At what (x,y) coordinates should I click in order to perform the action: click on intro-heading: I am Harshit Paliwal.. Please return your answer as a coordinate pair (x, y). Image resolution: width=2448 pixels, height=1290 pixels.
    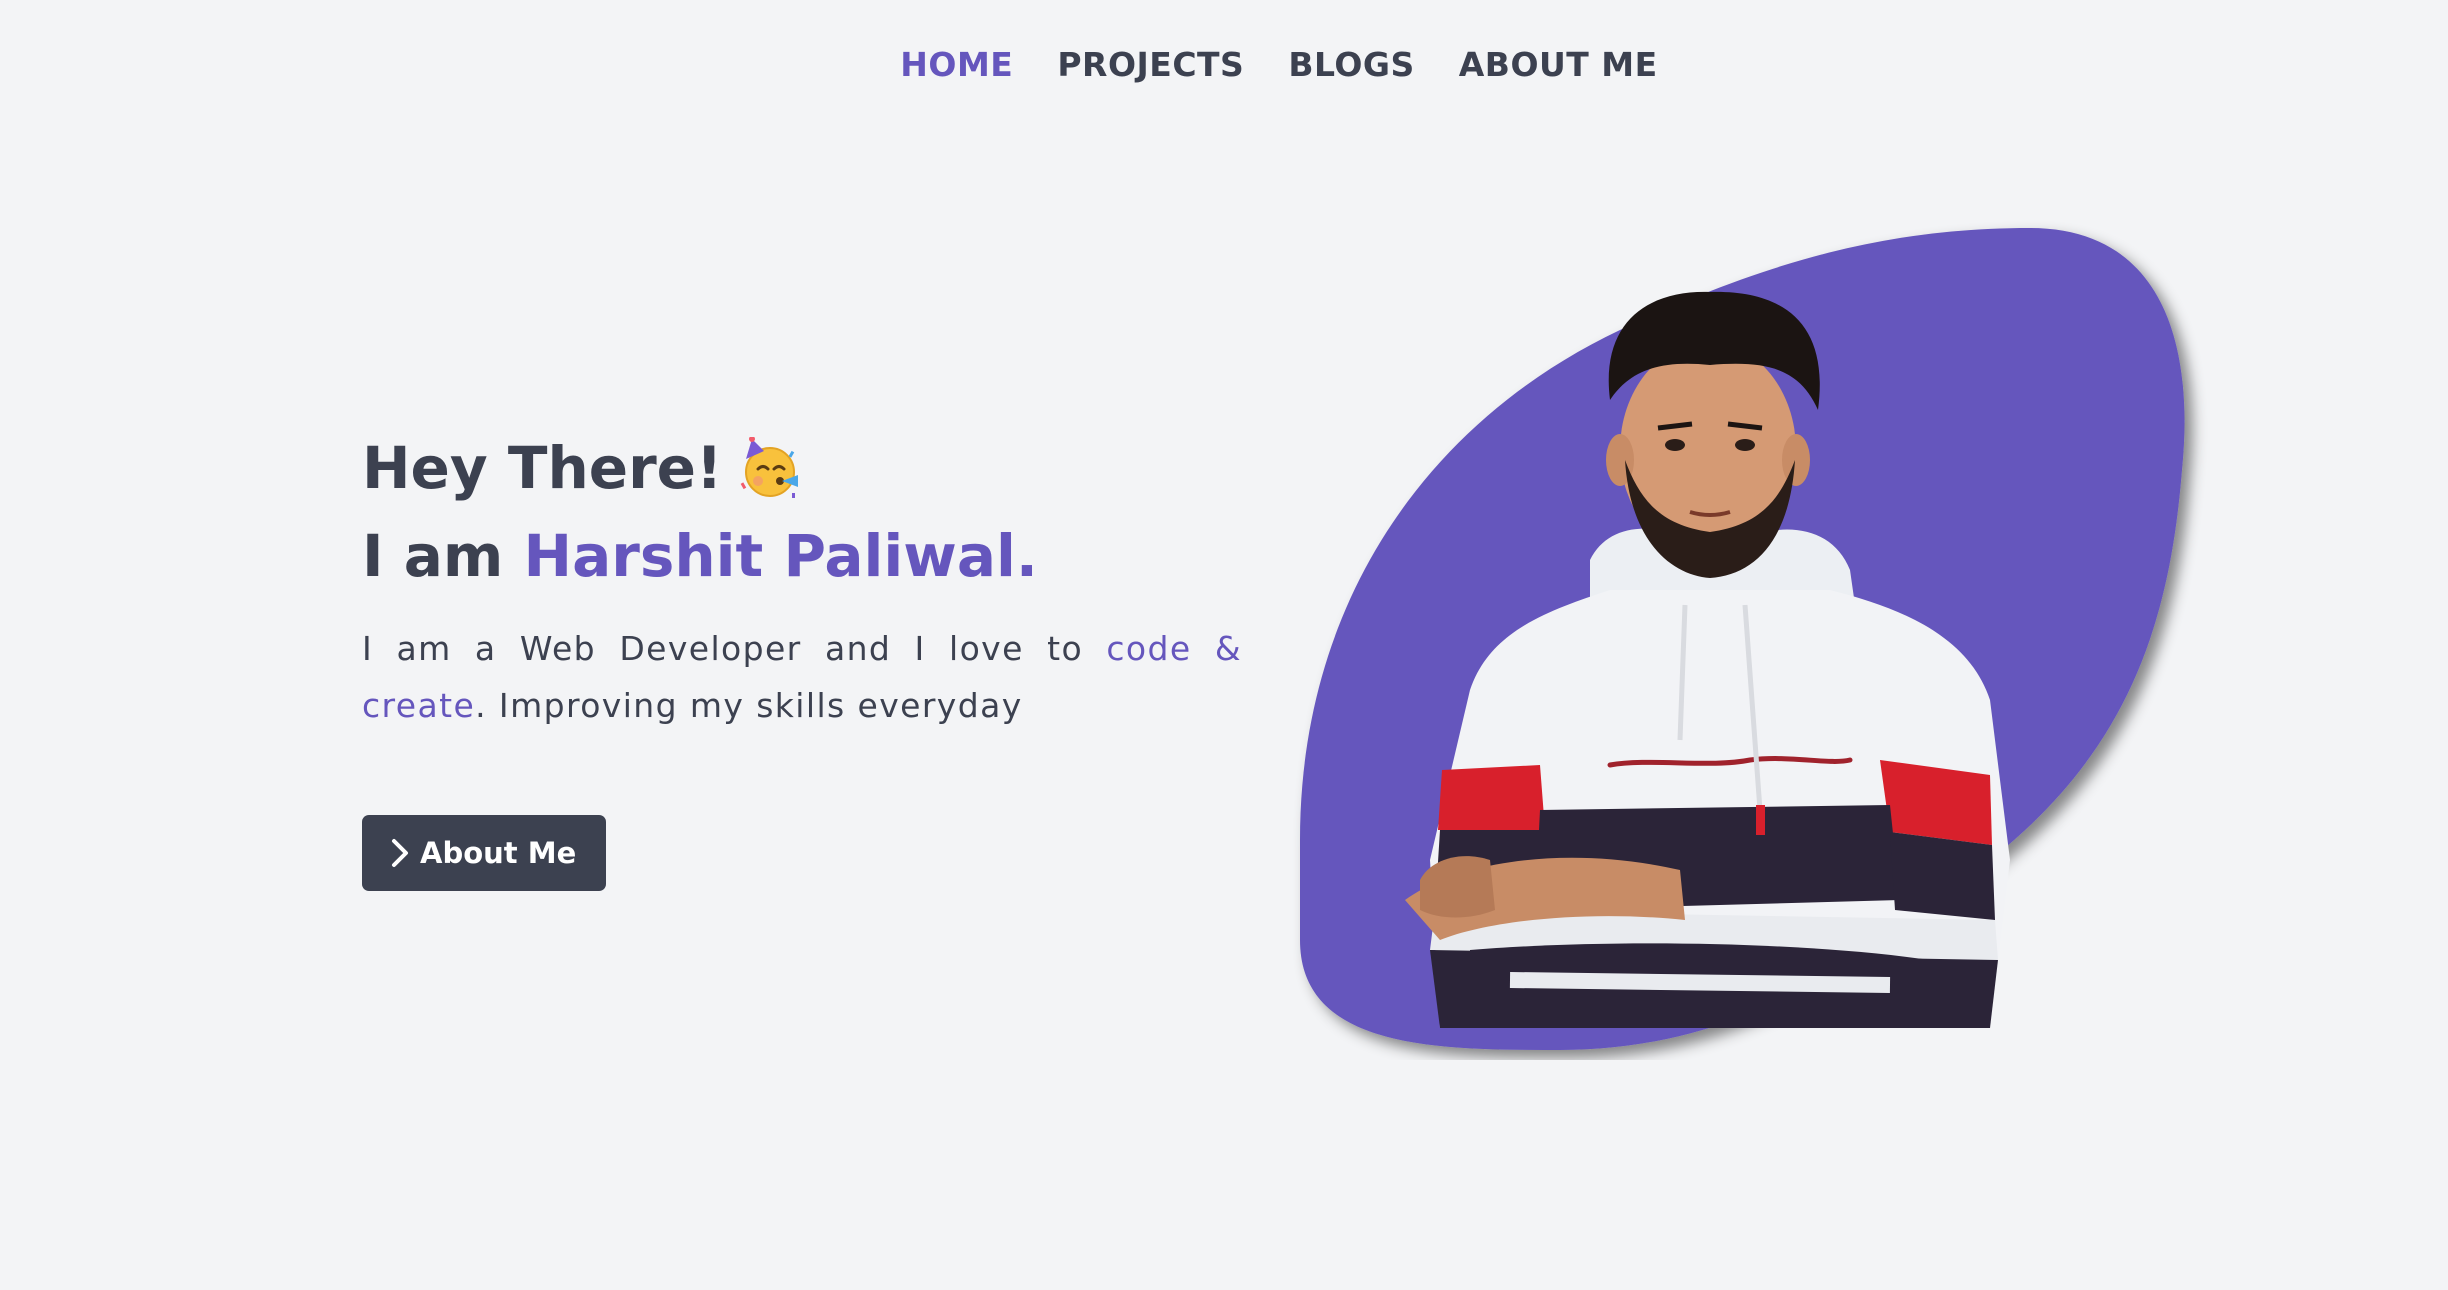
    Looking at the image, I should click on (802, 556).